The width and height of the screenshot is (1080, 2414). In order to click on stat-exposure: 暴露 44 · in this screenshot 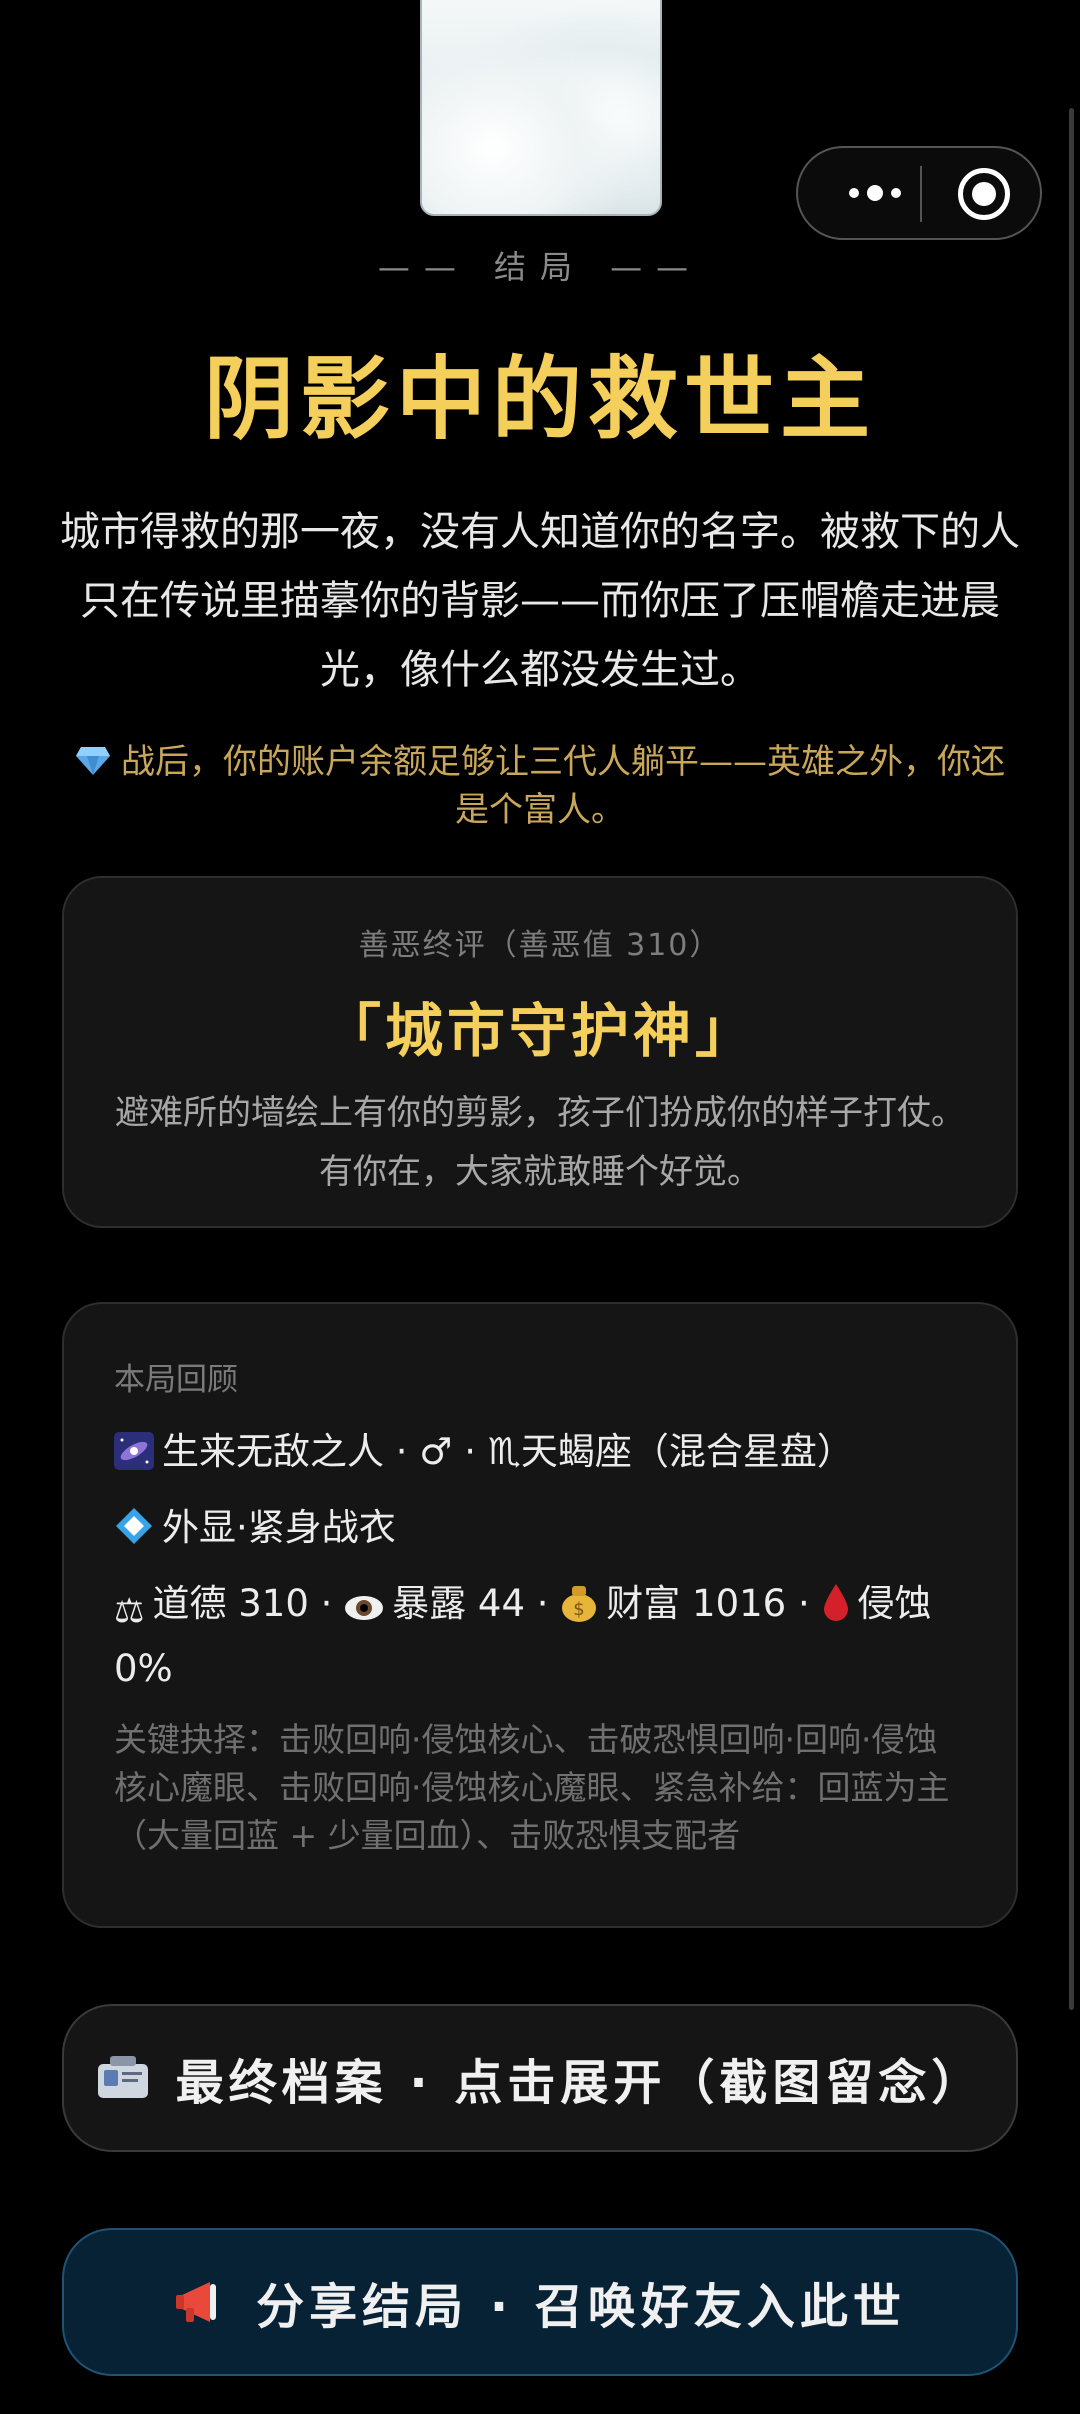, I will do `click(476, 1603)`.